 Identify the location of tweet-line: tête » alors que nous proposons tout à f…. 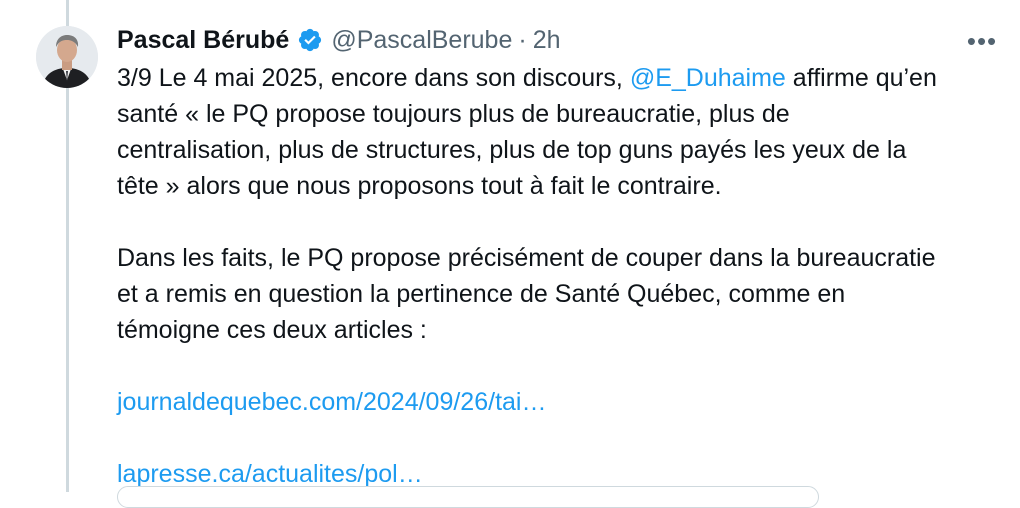
(419, 186).